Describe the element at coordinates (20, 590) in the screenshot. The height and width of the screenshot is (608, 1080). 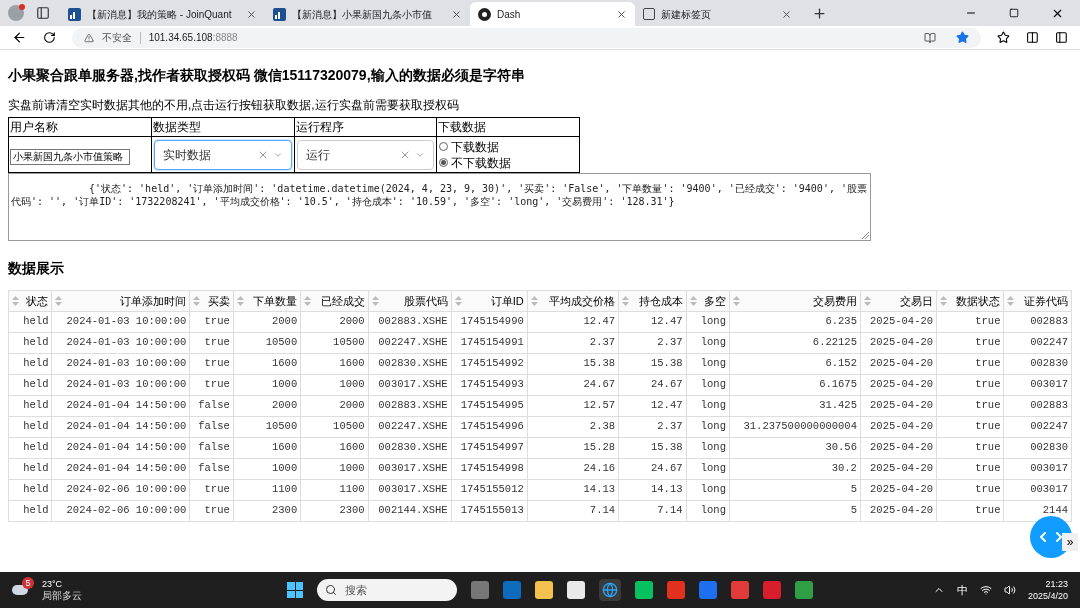
I see `weather-icon` at that location.